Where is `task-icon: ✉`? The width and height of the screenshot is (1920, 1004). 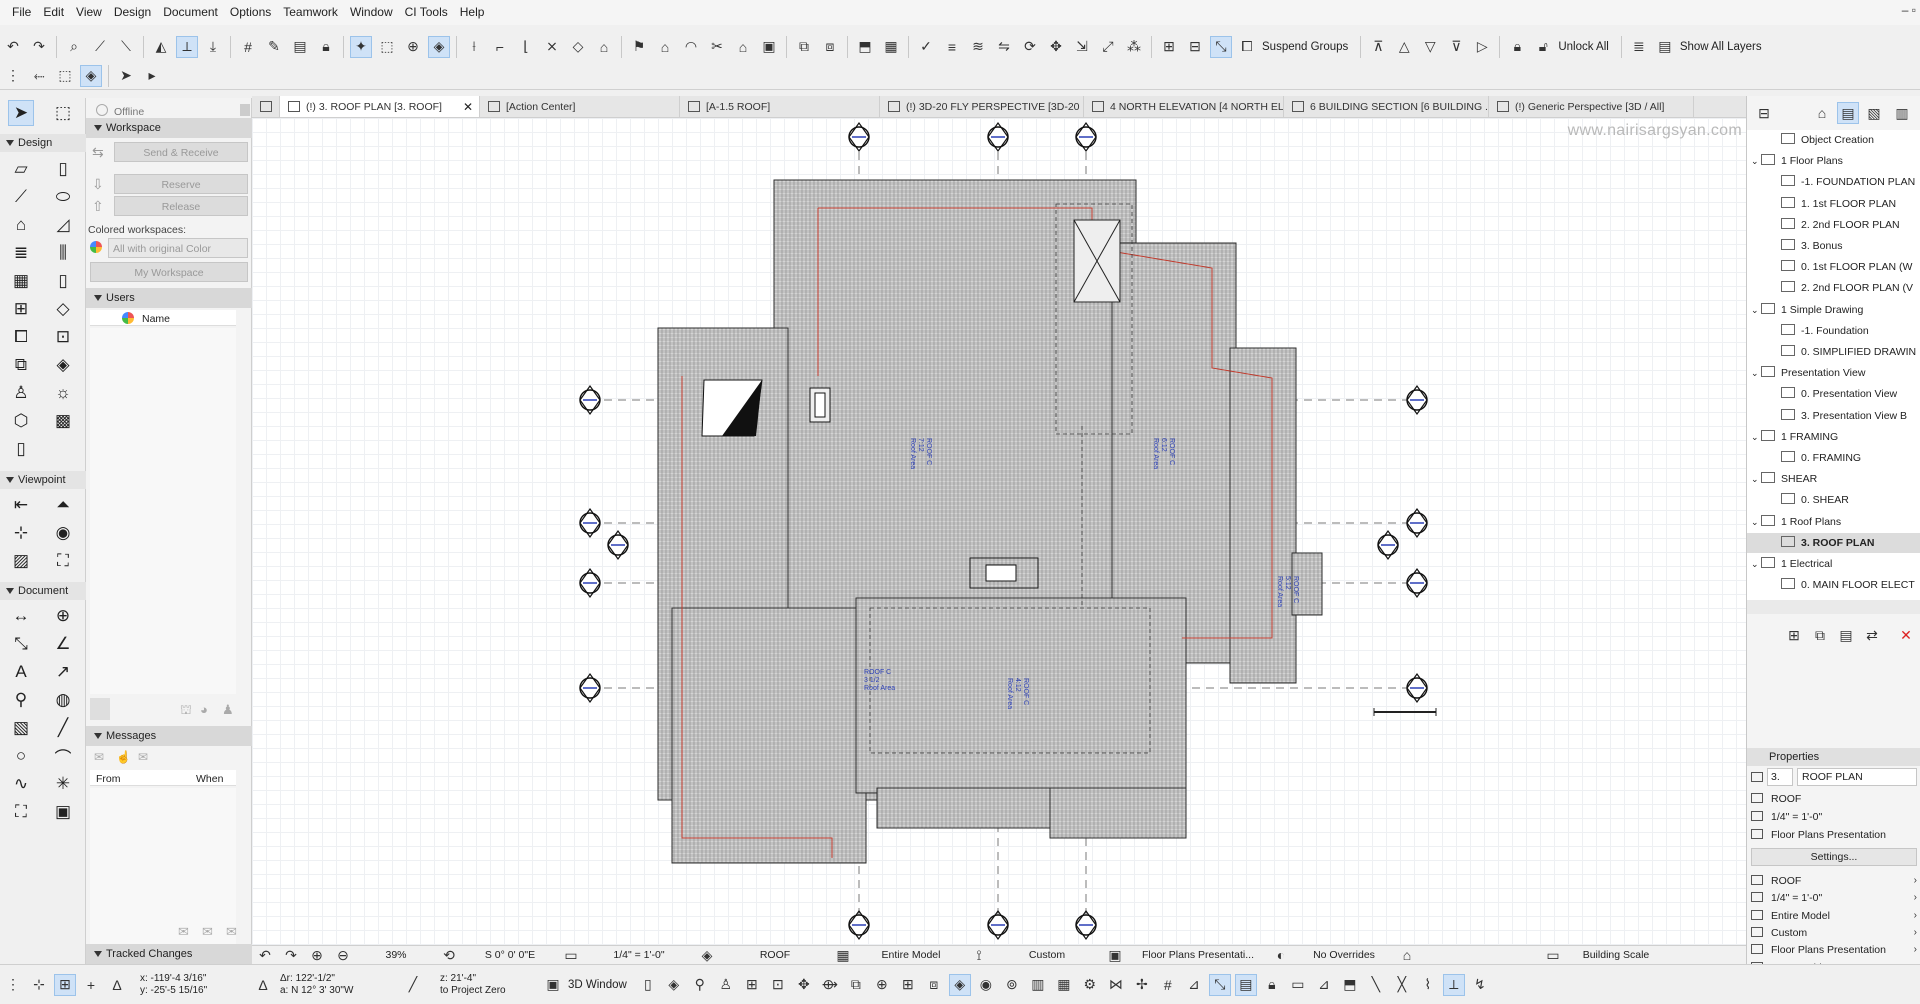
task-icon: ✉ is located at coordinates (143, 757).